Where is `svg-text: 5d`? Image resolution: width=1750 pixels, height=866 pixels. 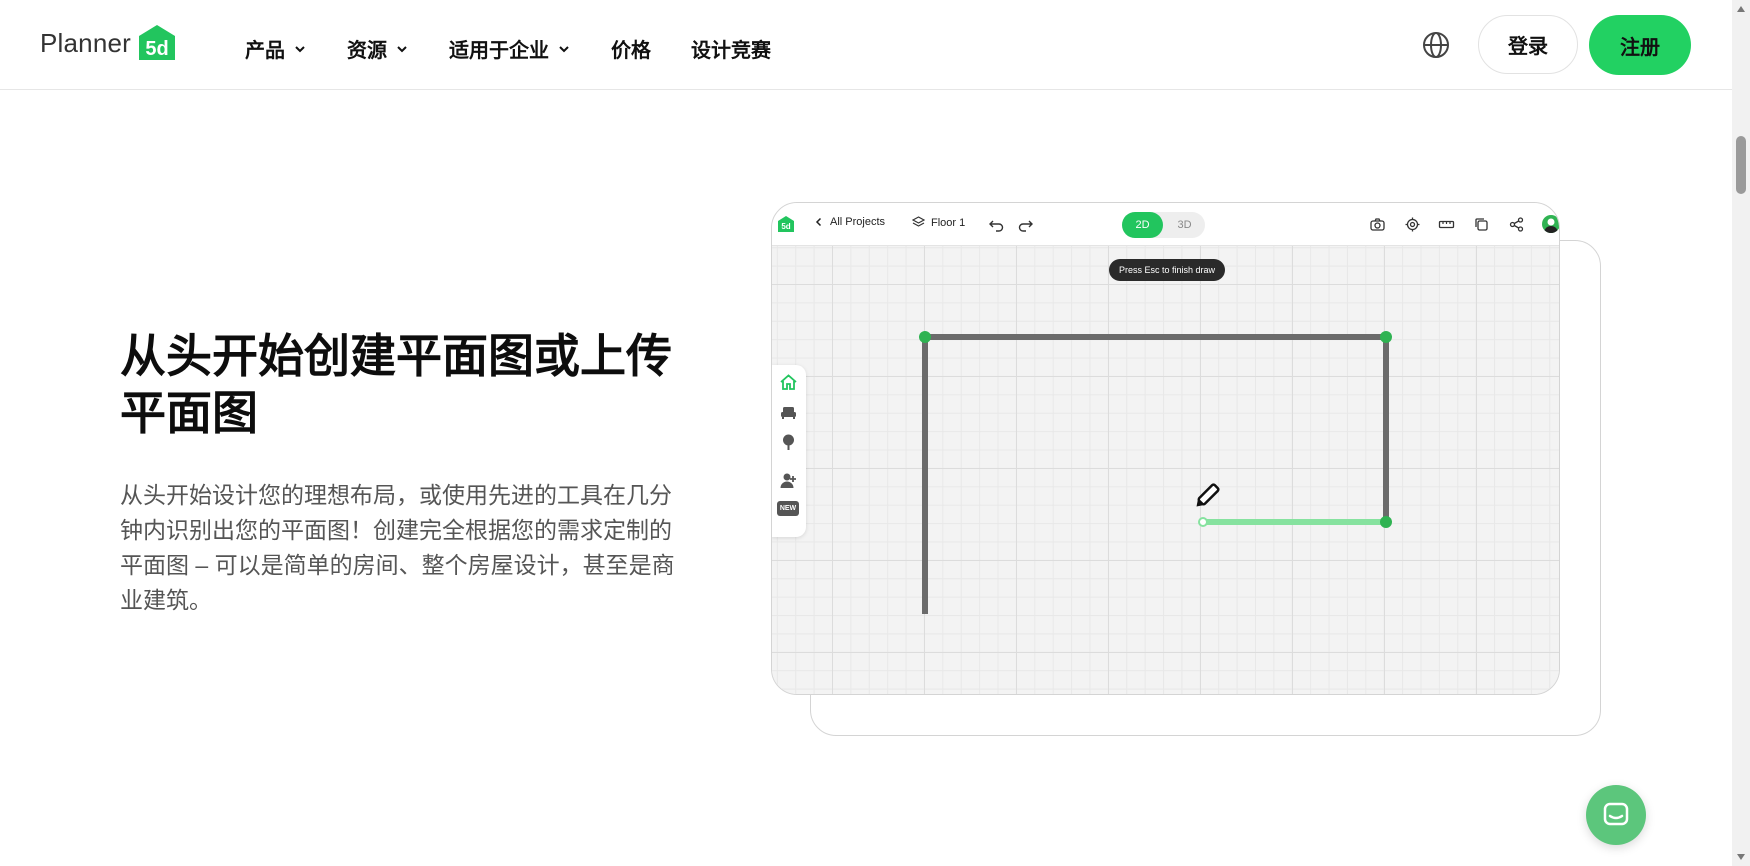 svg-text: 5d is located at coordinates (156, 49).